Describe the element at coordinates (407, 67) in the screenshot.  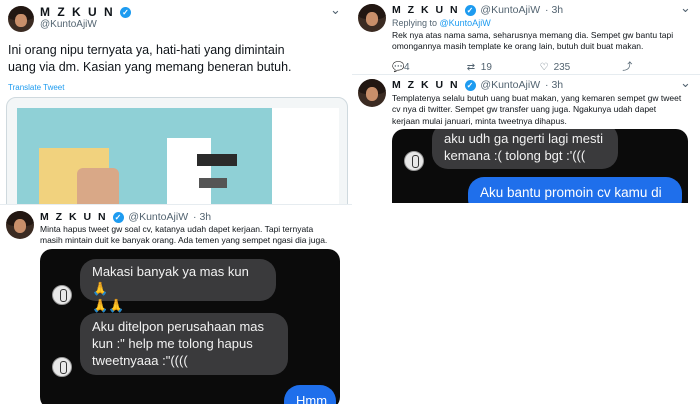
I see `reply-count: 4` at that location.